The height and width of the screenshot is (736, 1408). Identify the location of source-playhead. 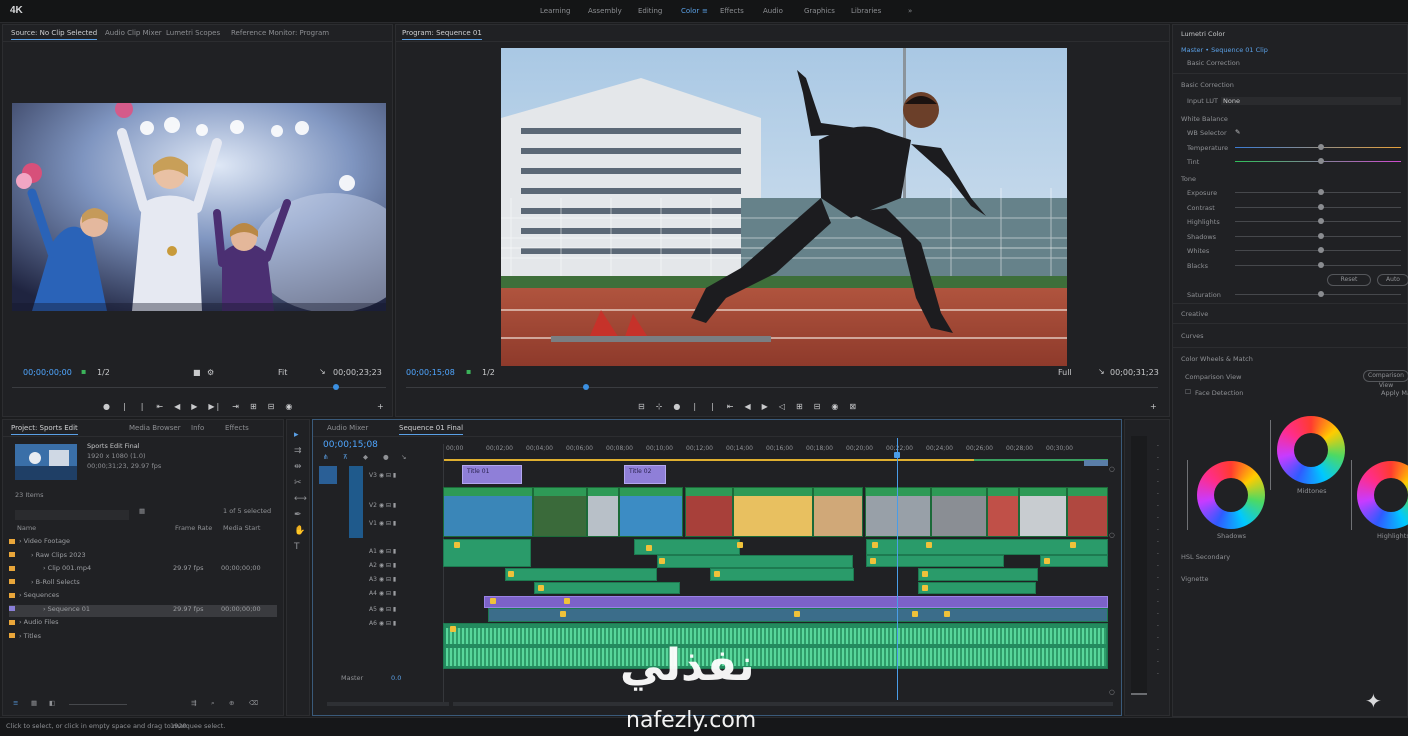
(336, 387).